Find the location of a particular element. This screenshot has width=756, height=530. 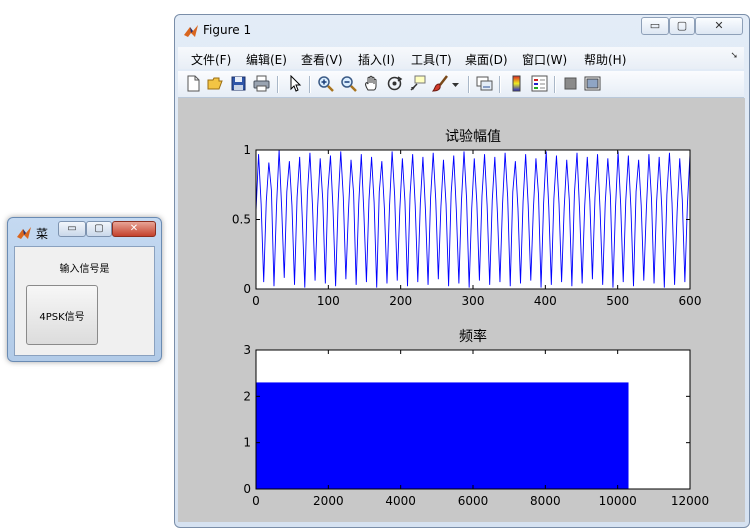

chart-2-ytick-label: 2 is located at coordinates (247, 396).